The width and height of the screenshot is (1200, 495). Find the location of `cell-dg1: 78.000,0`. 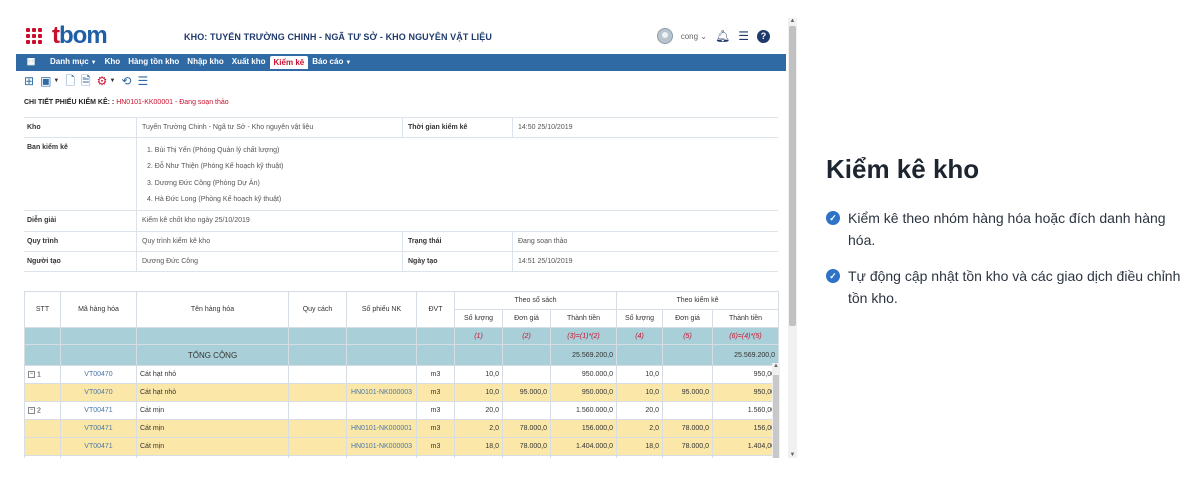

cell-dg1: 78.000,0 is located at coordinates (526, 428).